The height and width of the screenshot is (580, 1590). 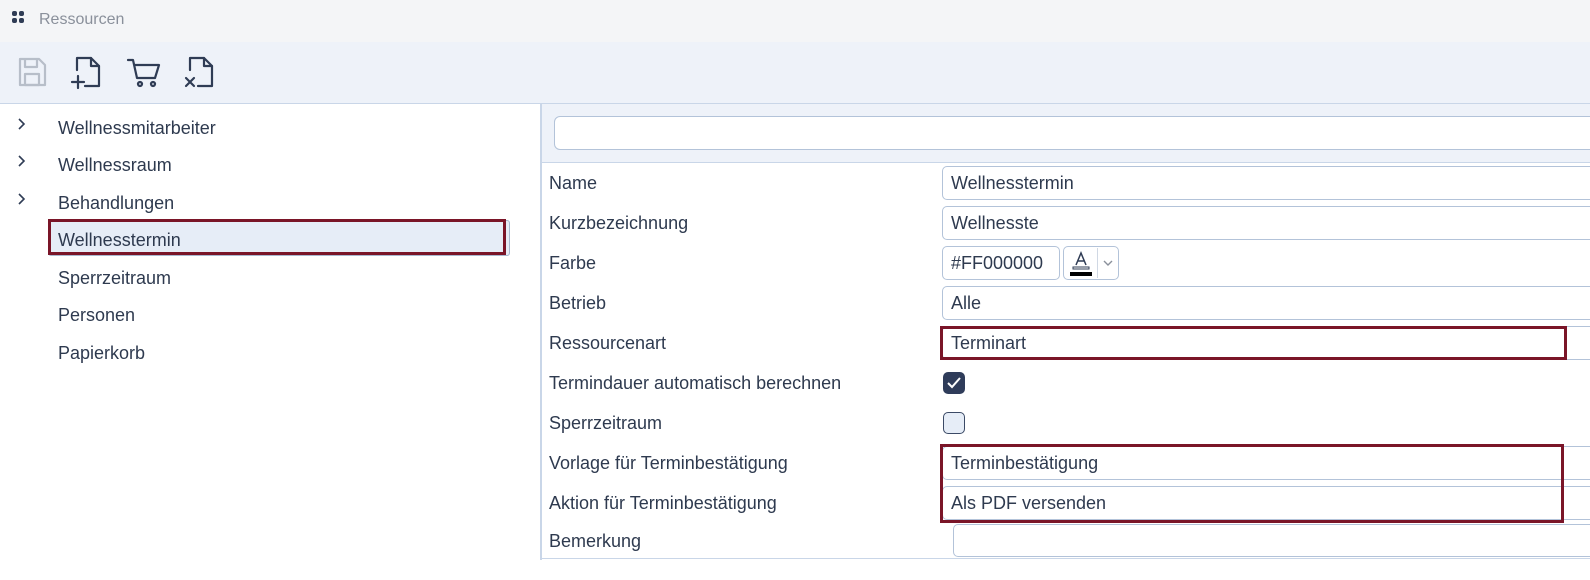 What do you see at coordinates (1266, 343) in the screenshot?
I see `ressourcenart-field: Terminart` at bounding box center [1266, 343].